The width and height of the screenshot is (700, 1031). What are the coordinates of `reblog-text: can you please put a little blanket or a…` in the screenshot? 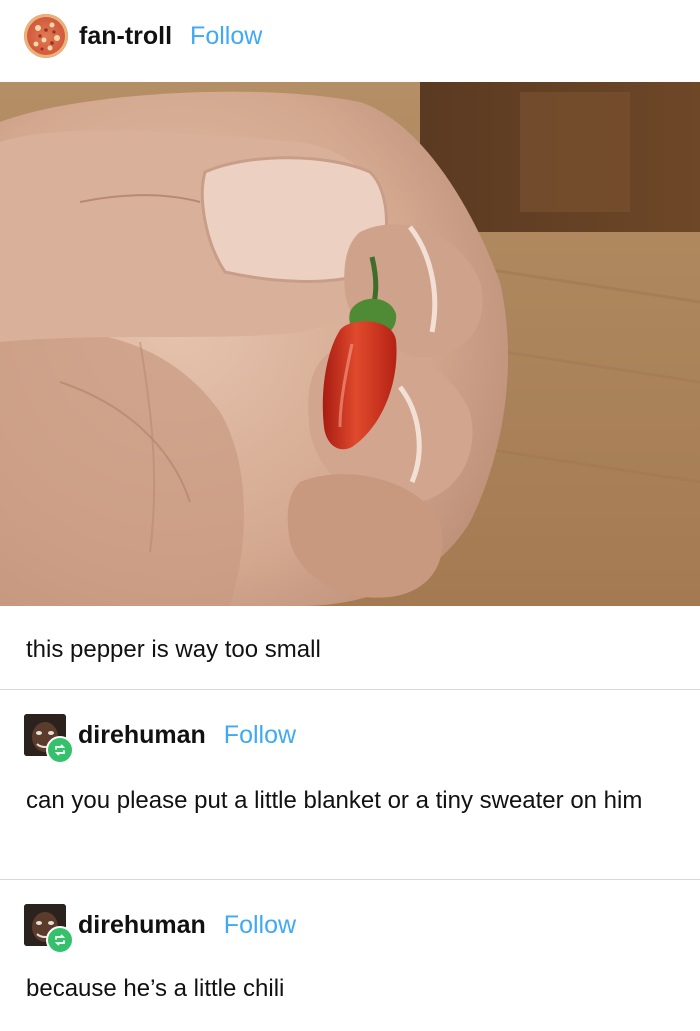 It's located at (334, 800).